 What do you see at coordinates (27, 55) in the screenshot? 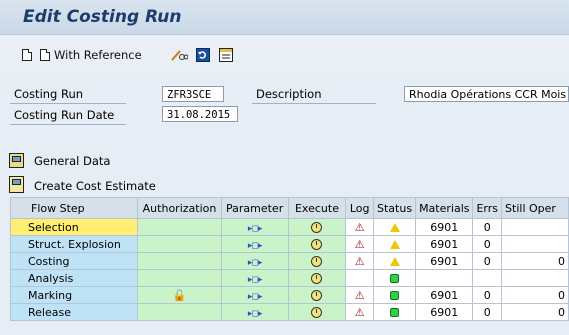
I see `create-button` at bounding box center [27, 55].